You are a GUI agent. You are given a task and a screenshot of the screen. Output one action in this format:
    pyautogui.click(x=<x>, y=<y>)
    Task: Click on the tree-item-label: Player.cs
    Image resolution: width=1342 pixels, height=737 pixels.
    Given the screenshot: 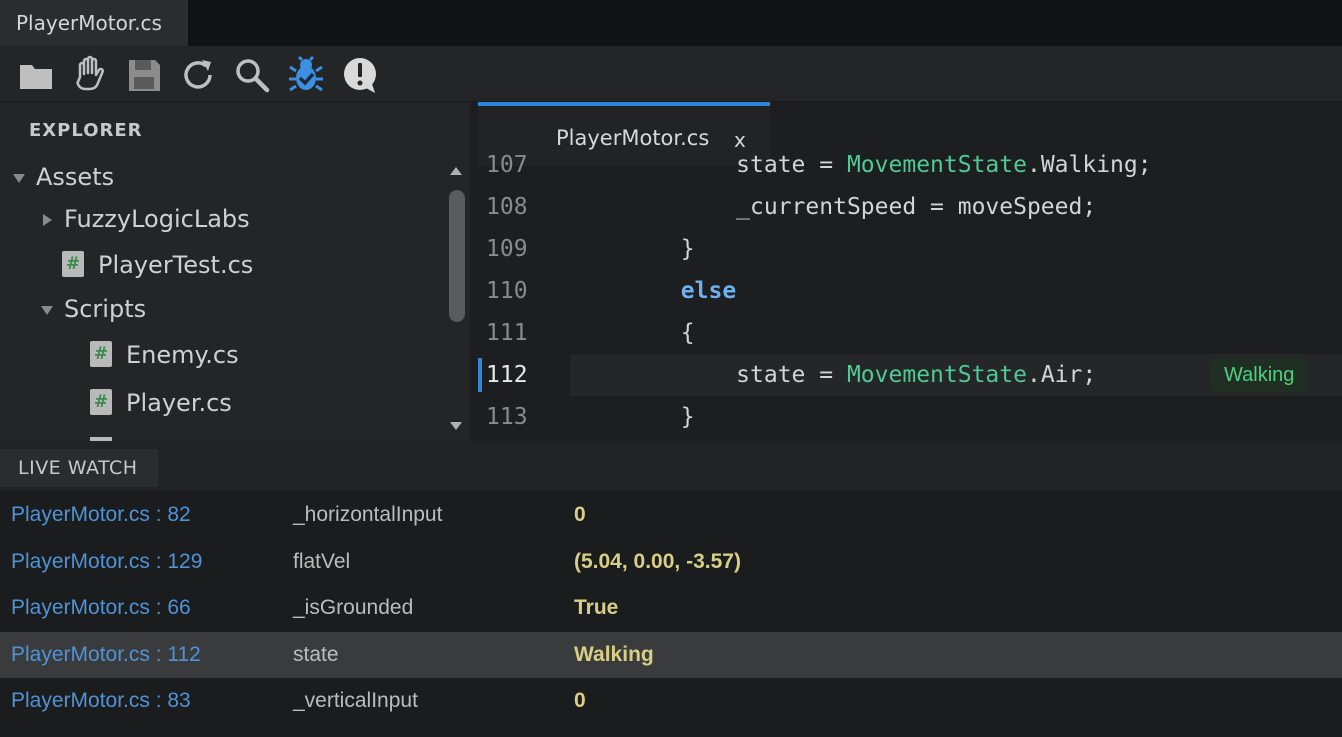 What is the action you would take?
    pyautogui.click(x=179, y=403)
    